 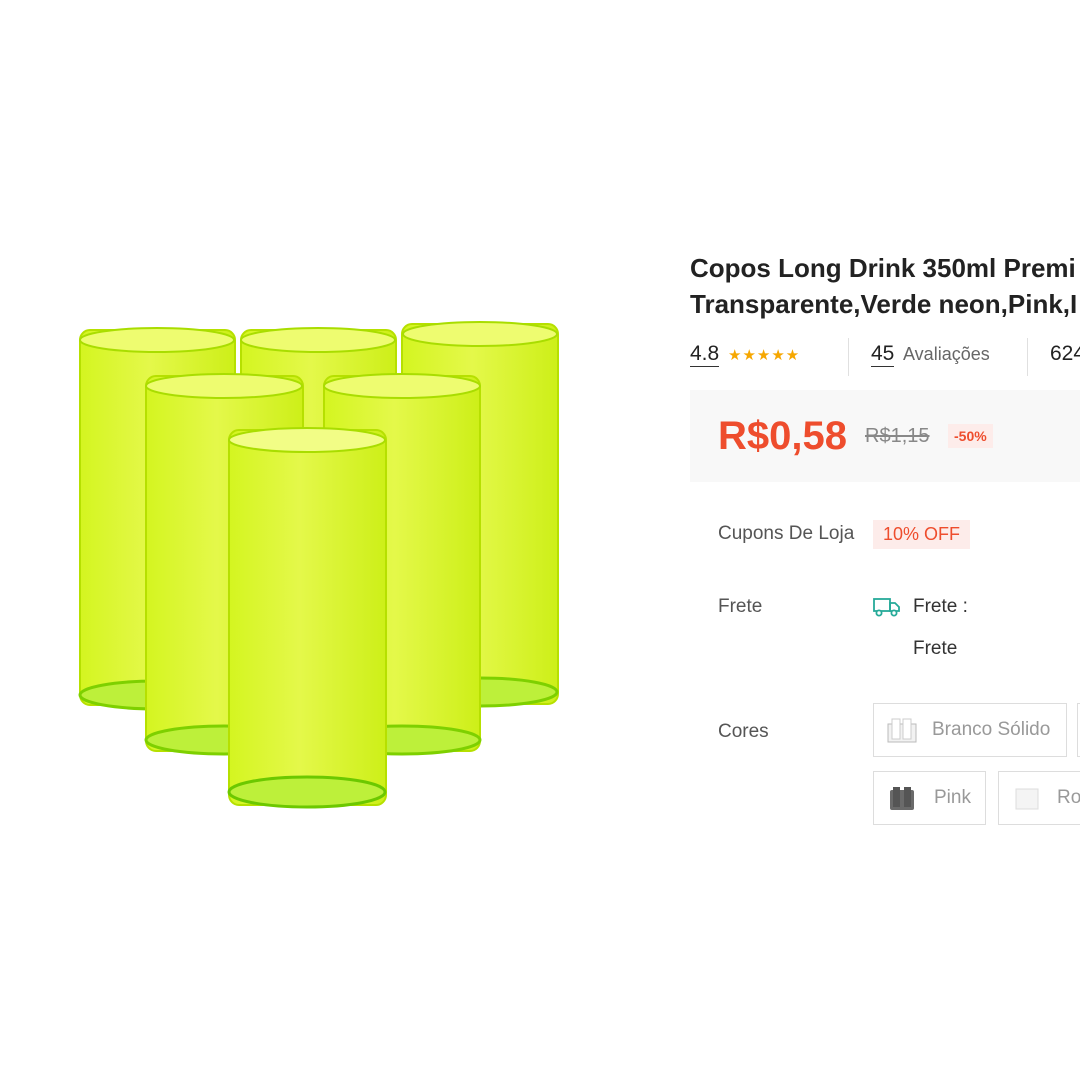 I want to click on price-old: R$1,15, so click(x=897, y=436).